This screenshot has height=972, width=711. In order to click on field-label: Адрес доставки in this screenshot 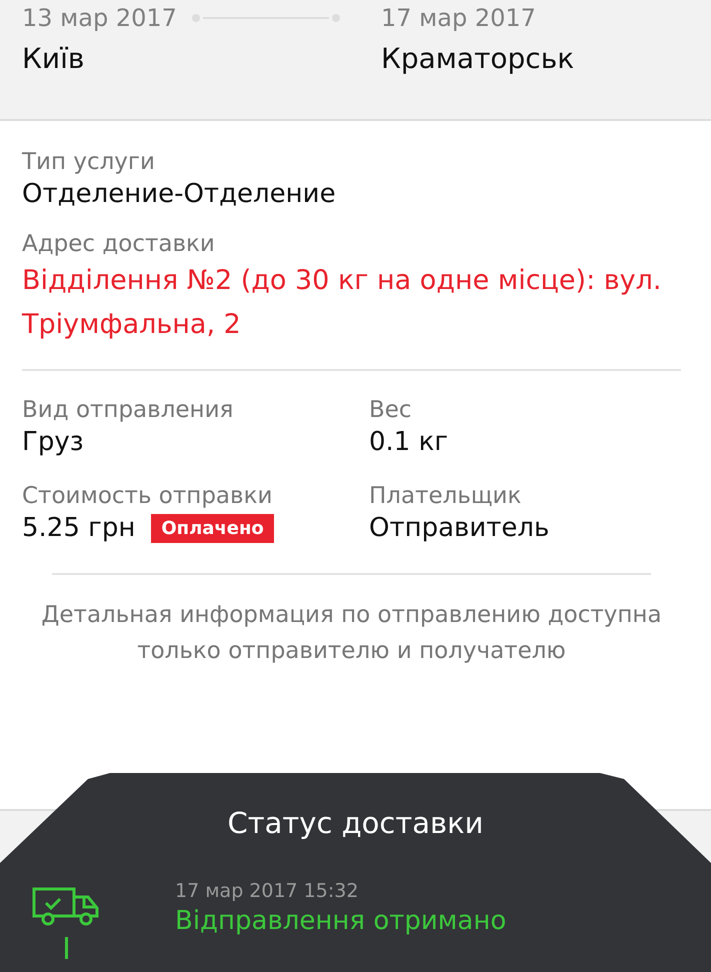, I will do `click(119, 244)`.